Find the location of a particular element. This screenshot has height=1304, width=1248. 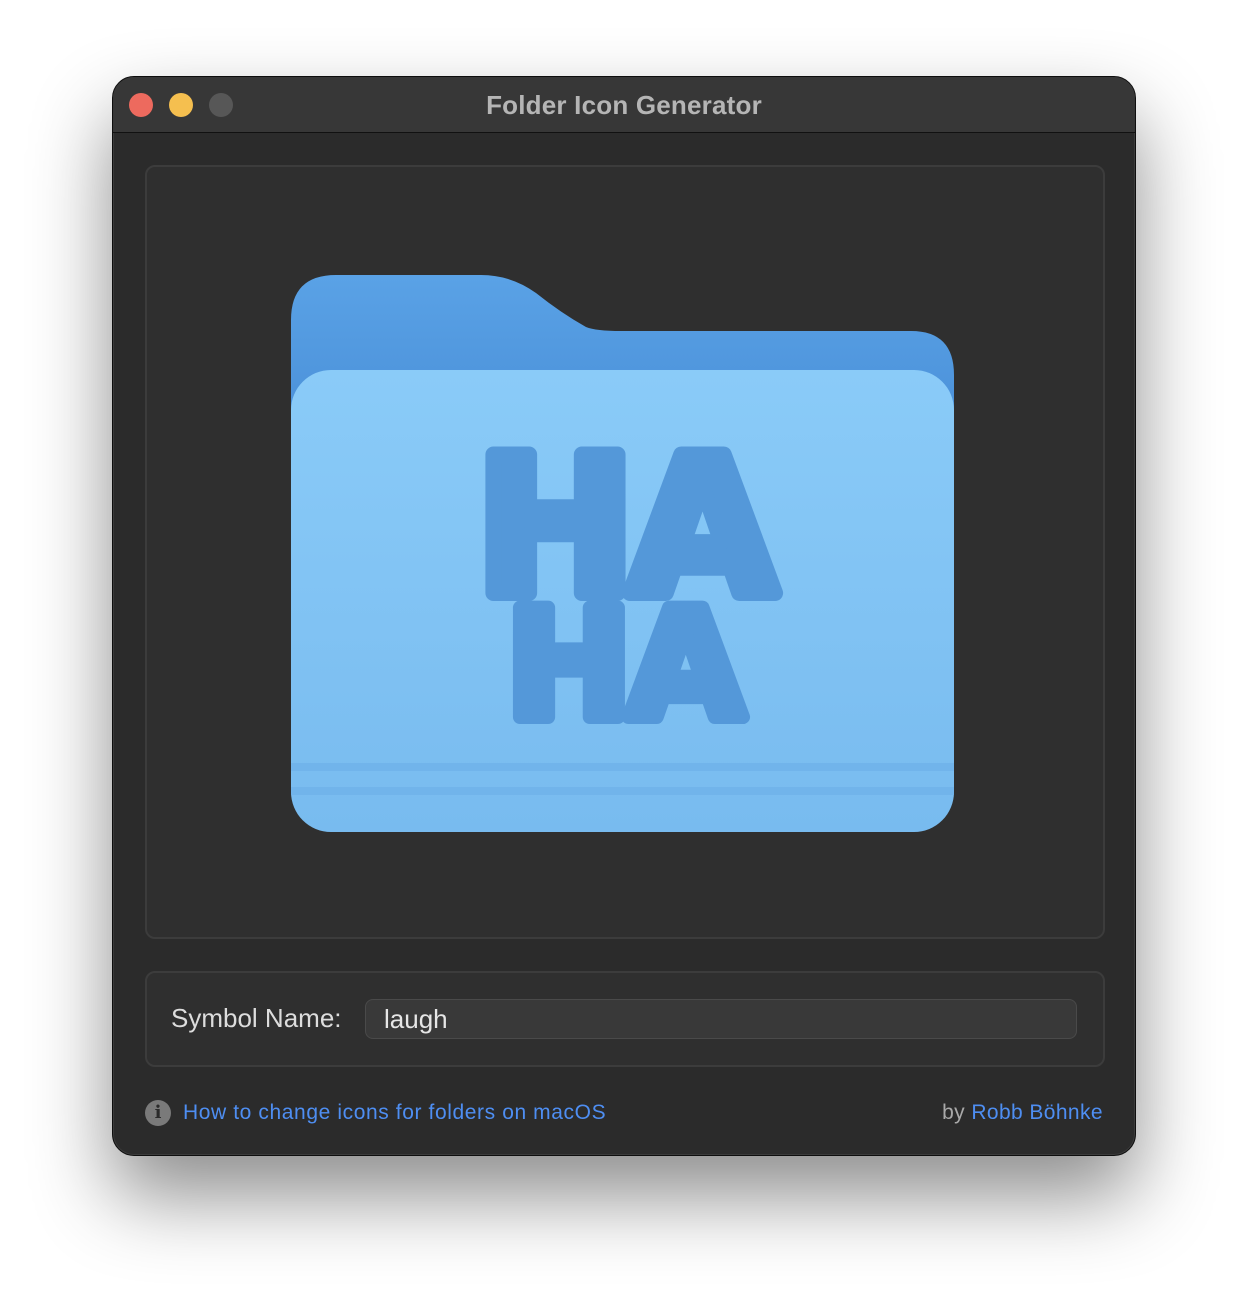

symbol-line-2: HA is located at coordinates (625, 666).